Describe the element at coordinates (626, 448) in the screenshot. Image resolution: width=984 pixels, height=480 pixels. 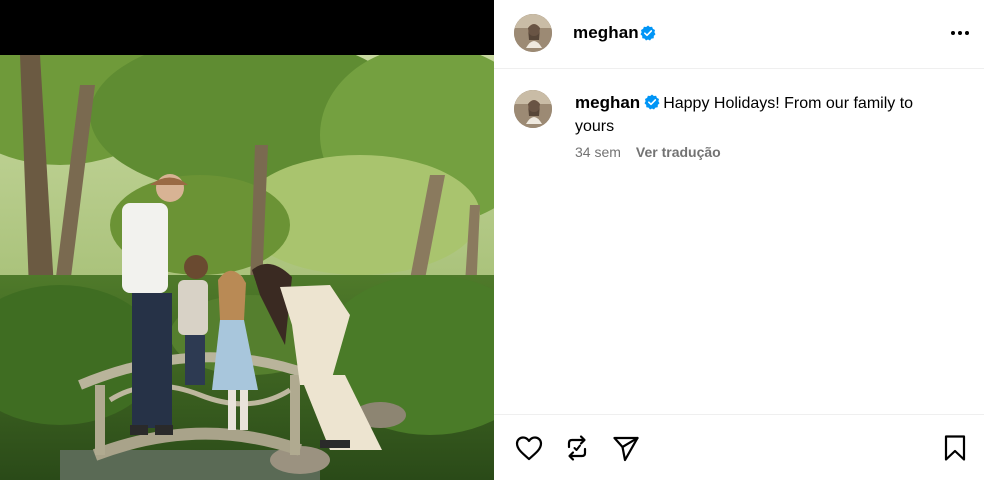
I see `send-icon` at that location.